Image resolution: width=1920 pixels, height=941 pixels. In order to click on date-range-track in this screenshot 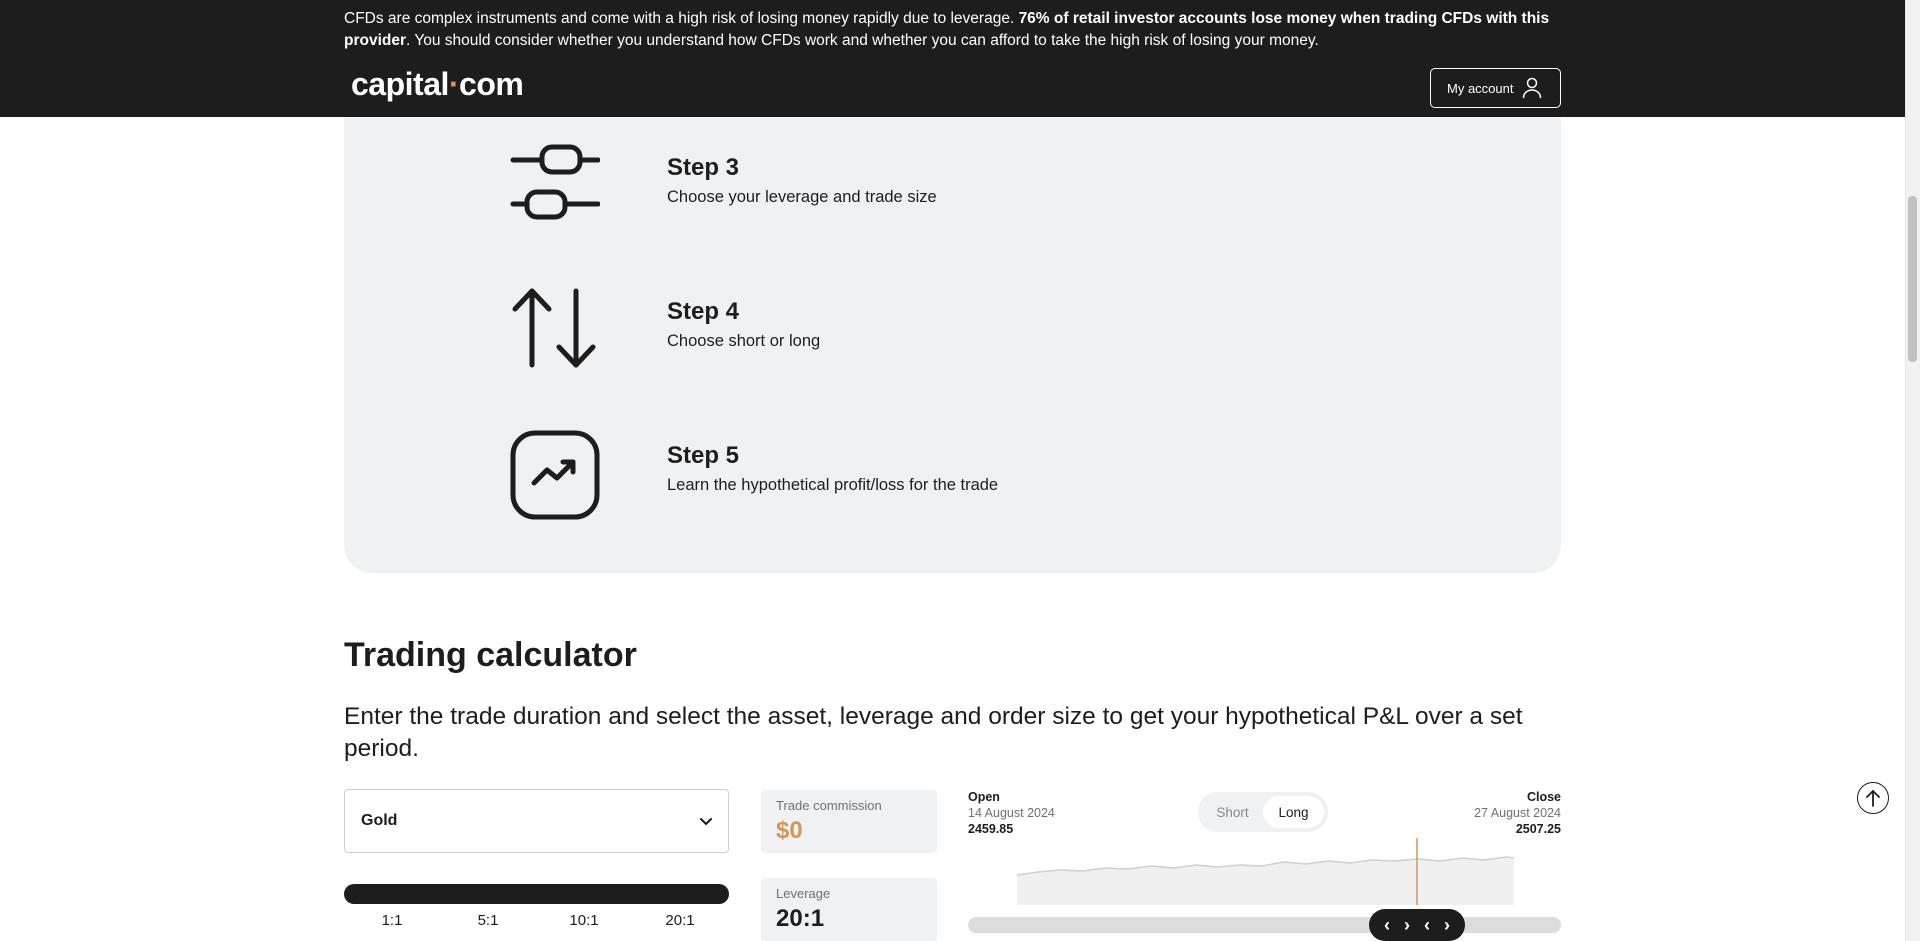, I will do `click(1264, 925)`.